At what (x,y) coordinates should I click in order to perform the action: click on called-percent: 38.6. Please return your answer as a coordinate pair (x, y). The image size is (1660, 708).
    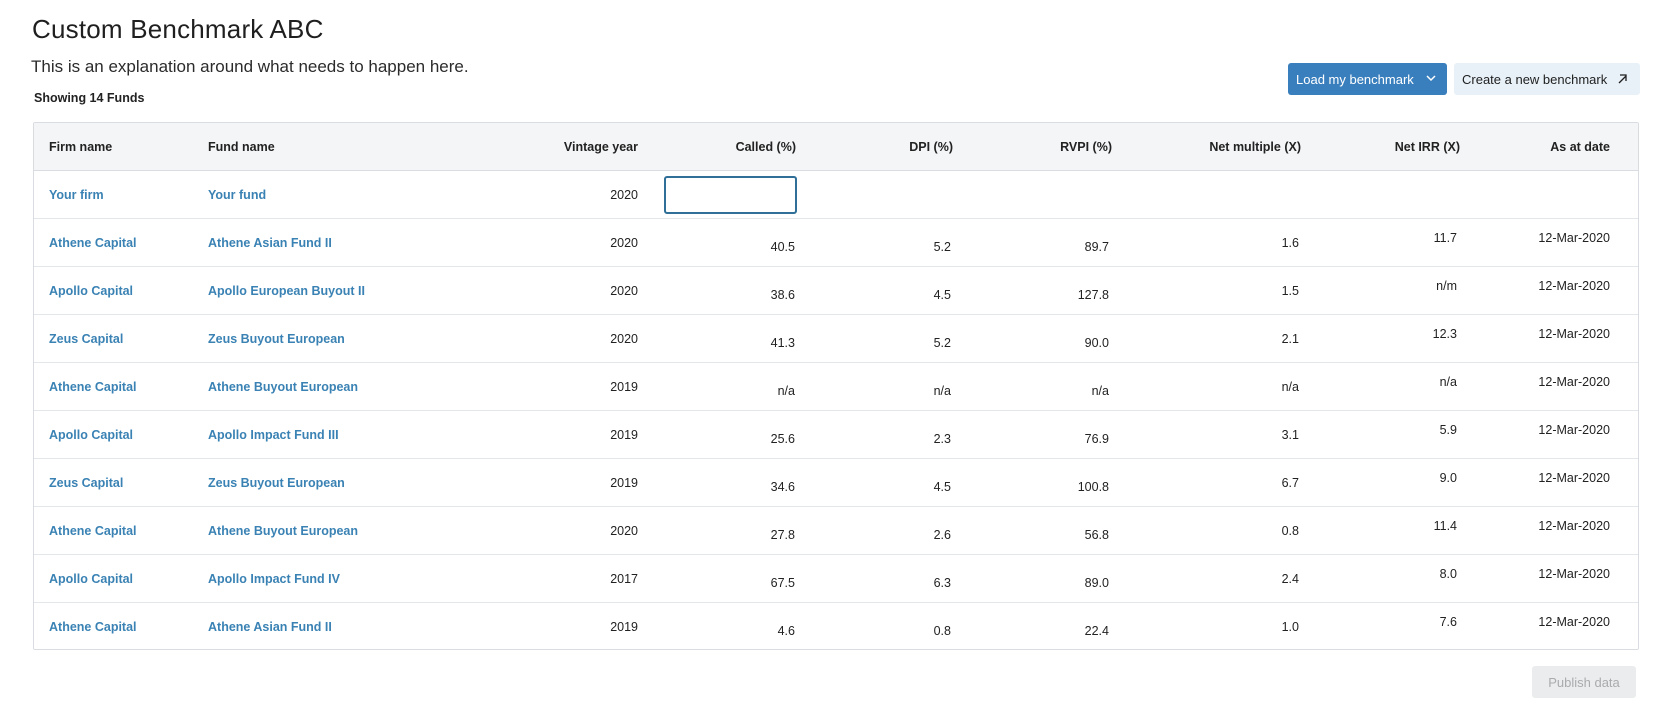
    Looking at the image, I should click on (782, 295).